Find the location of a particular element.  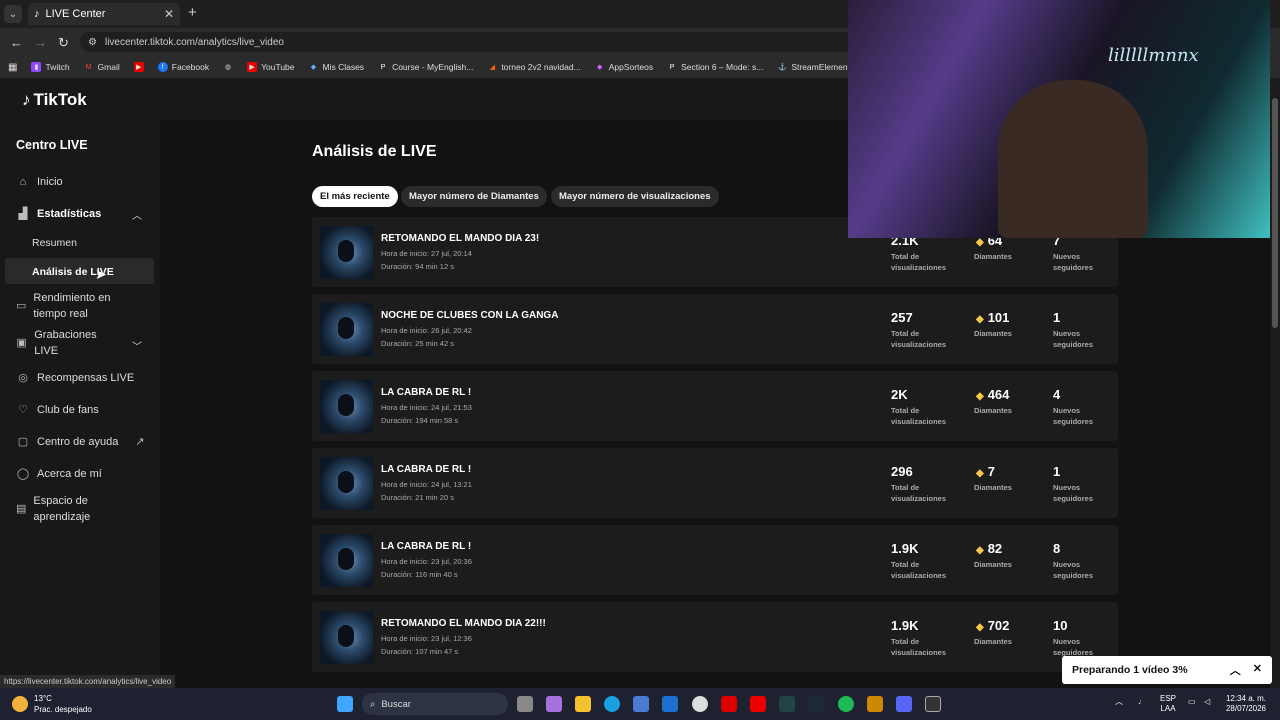

live-title: RETOMANDO EL MANDO DIA 22!!! is located at coordinates (463, 623).